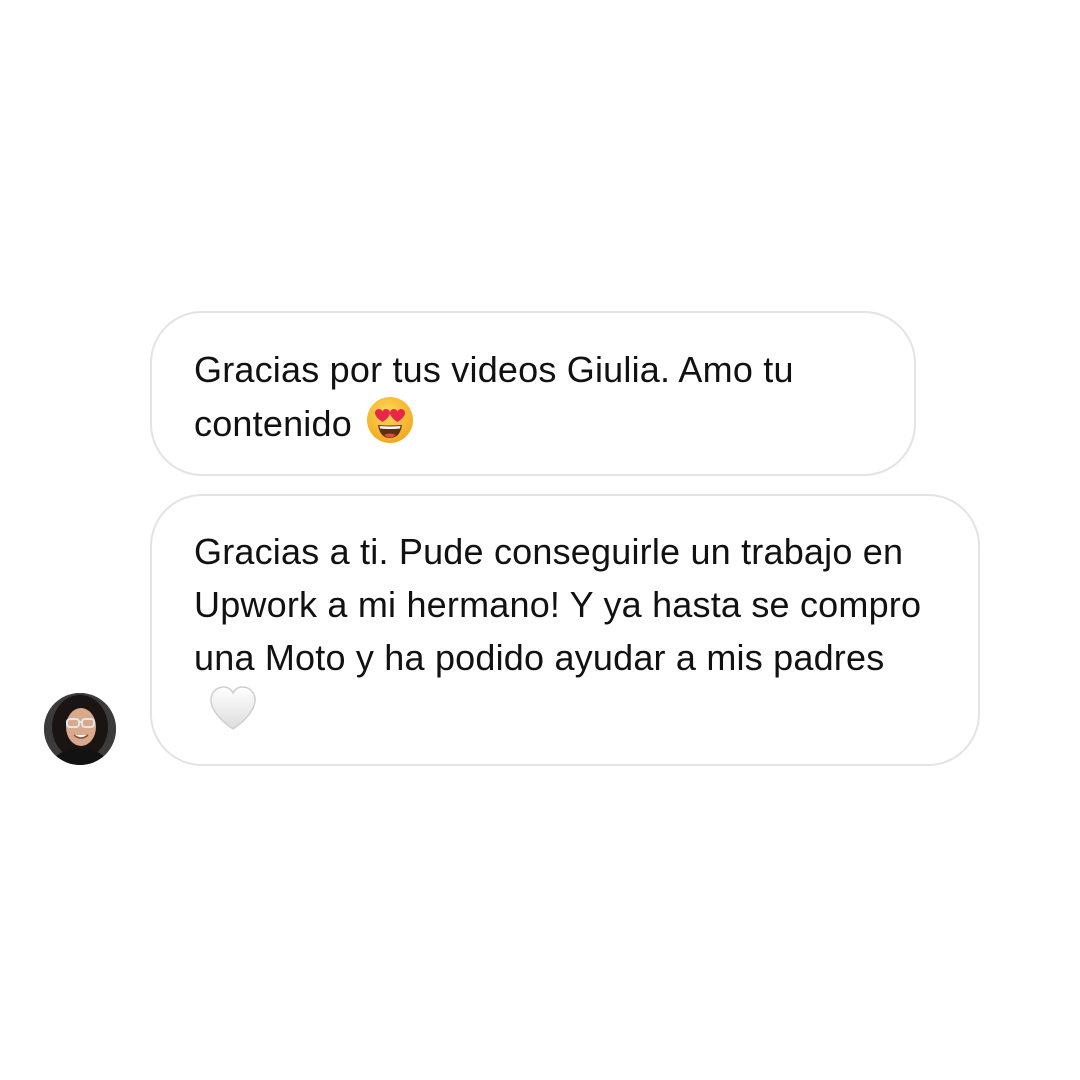 The width and height of the screenshot is (1080, 1080). Describe the element at coordinates (390, 427) in the screenshot. I see `heart-eyes-emoji-icon` at that location.